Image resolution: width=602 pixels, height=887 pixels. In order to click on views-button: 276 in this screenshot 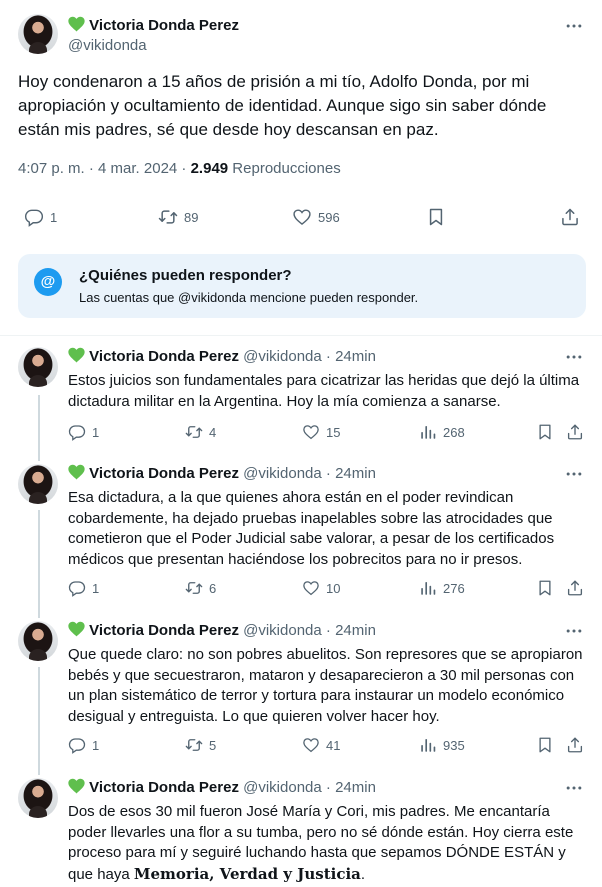, I will do `click(442, 588)`.